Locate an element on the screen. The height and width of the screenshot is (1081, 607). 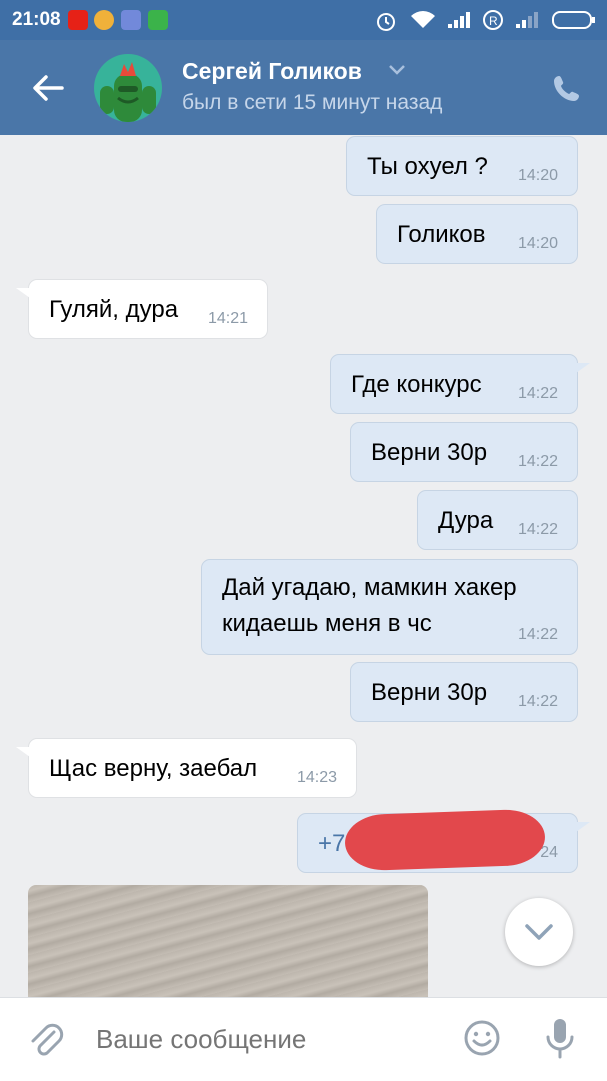
roaming-icon: R is located at coordinates (493, 20).